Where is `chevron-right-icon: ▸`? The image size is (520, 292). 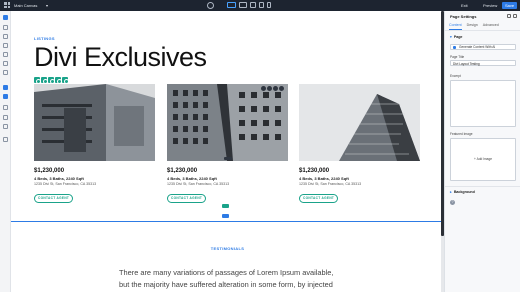 chevron-right-icon: ▸ is located at coordinates (451, 192).